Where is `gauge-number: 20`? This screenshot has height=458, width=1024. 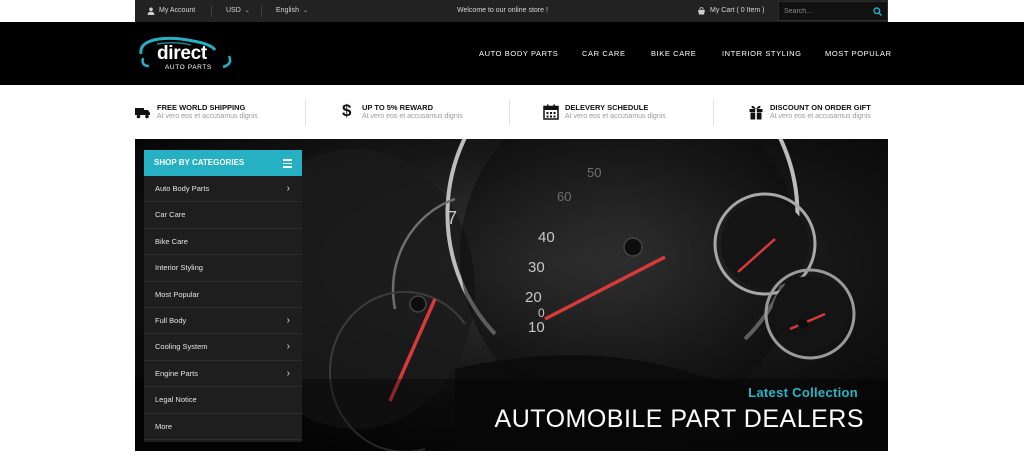
gauge-number: 20 is located at coordinates (533, 297).